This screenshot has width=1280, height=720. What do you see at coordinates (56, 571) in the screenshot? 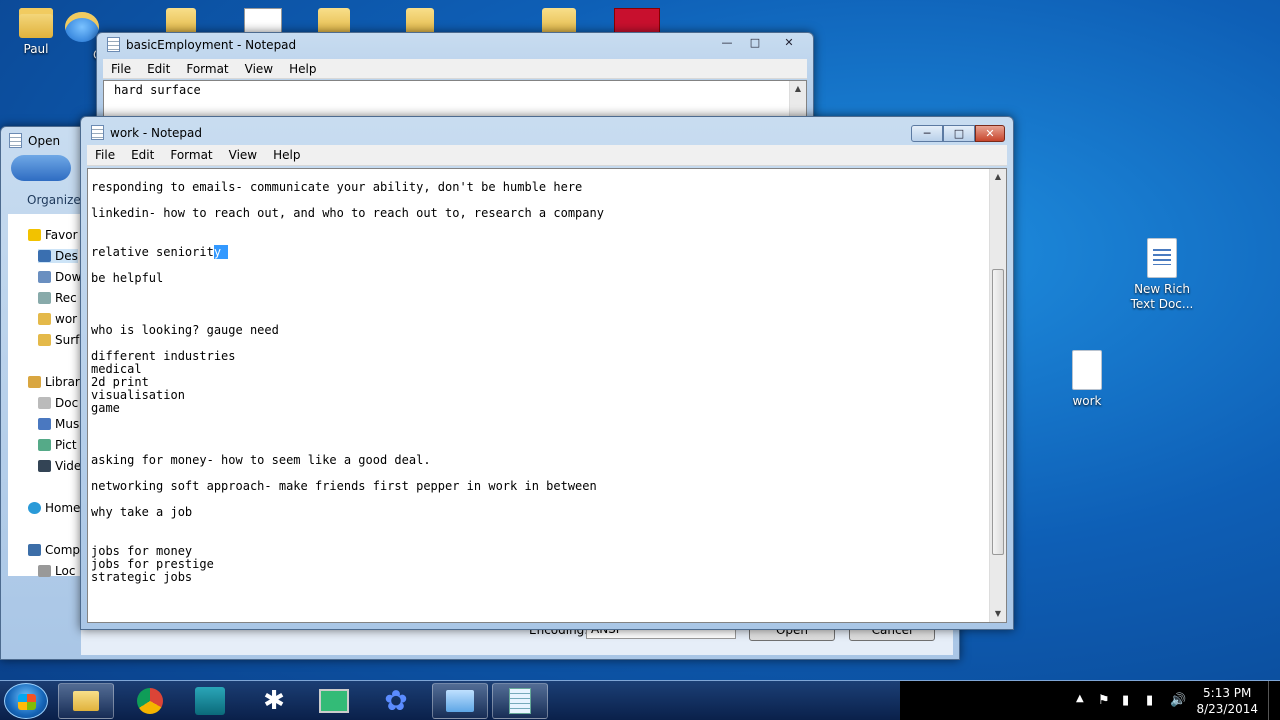
I see `nav-local-disk: Loc` at bounding box center [56, 571].